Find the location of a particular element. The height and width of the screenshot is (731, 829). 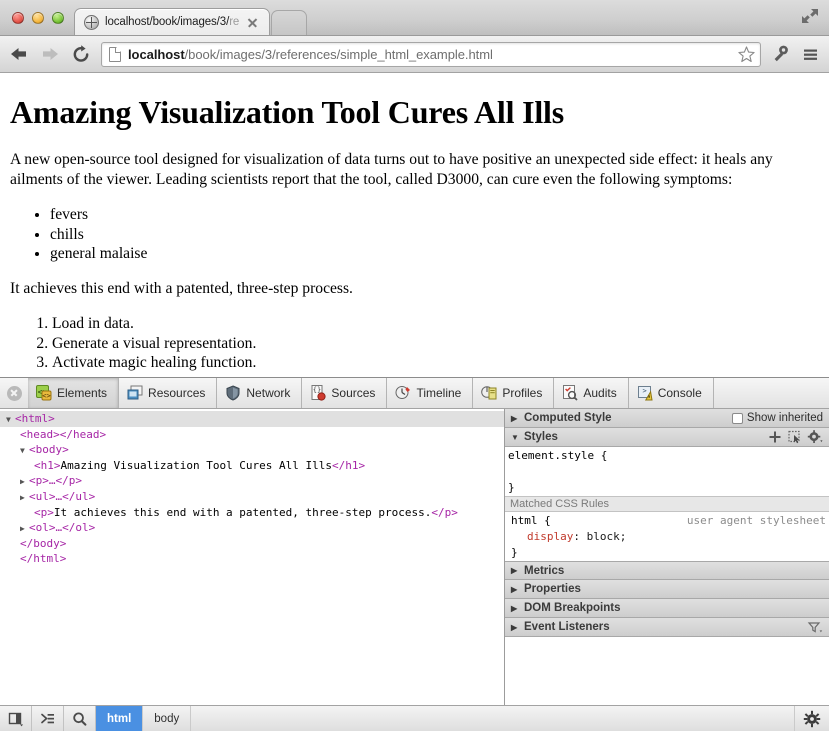

star-icon is located at coordinates (746, 54).